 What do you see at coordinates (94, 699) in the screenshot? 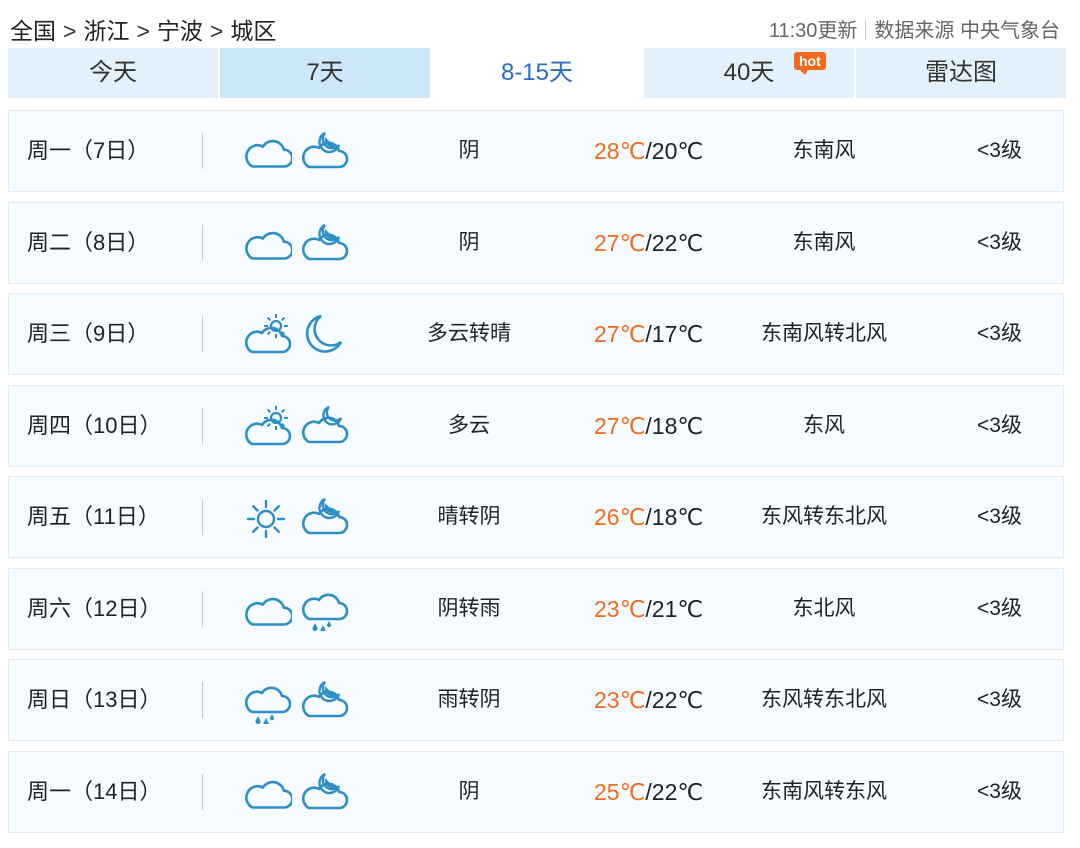
I see `day-label: 周日（13日）` at bounding box center [94, 699].